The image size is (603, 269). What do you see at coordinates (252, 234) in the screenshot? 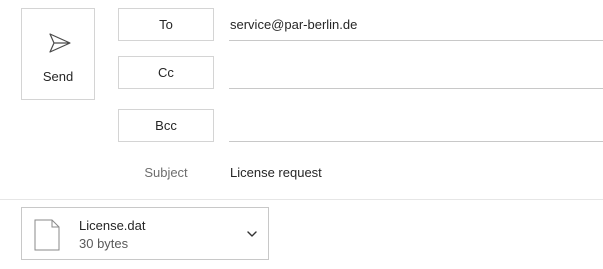
I see `chevron-down-icon` at bounding box center [252, 234].